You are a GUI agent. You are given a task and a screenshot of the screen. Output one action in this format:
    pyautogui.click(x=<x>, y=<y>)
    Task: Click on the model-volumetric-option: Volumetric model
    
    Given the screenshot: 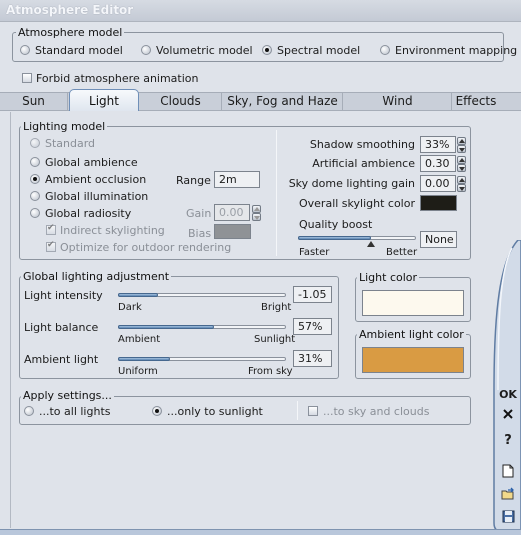 What is the action you would take?
    pyautogui.click(x=197, y=51)
    